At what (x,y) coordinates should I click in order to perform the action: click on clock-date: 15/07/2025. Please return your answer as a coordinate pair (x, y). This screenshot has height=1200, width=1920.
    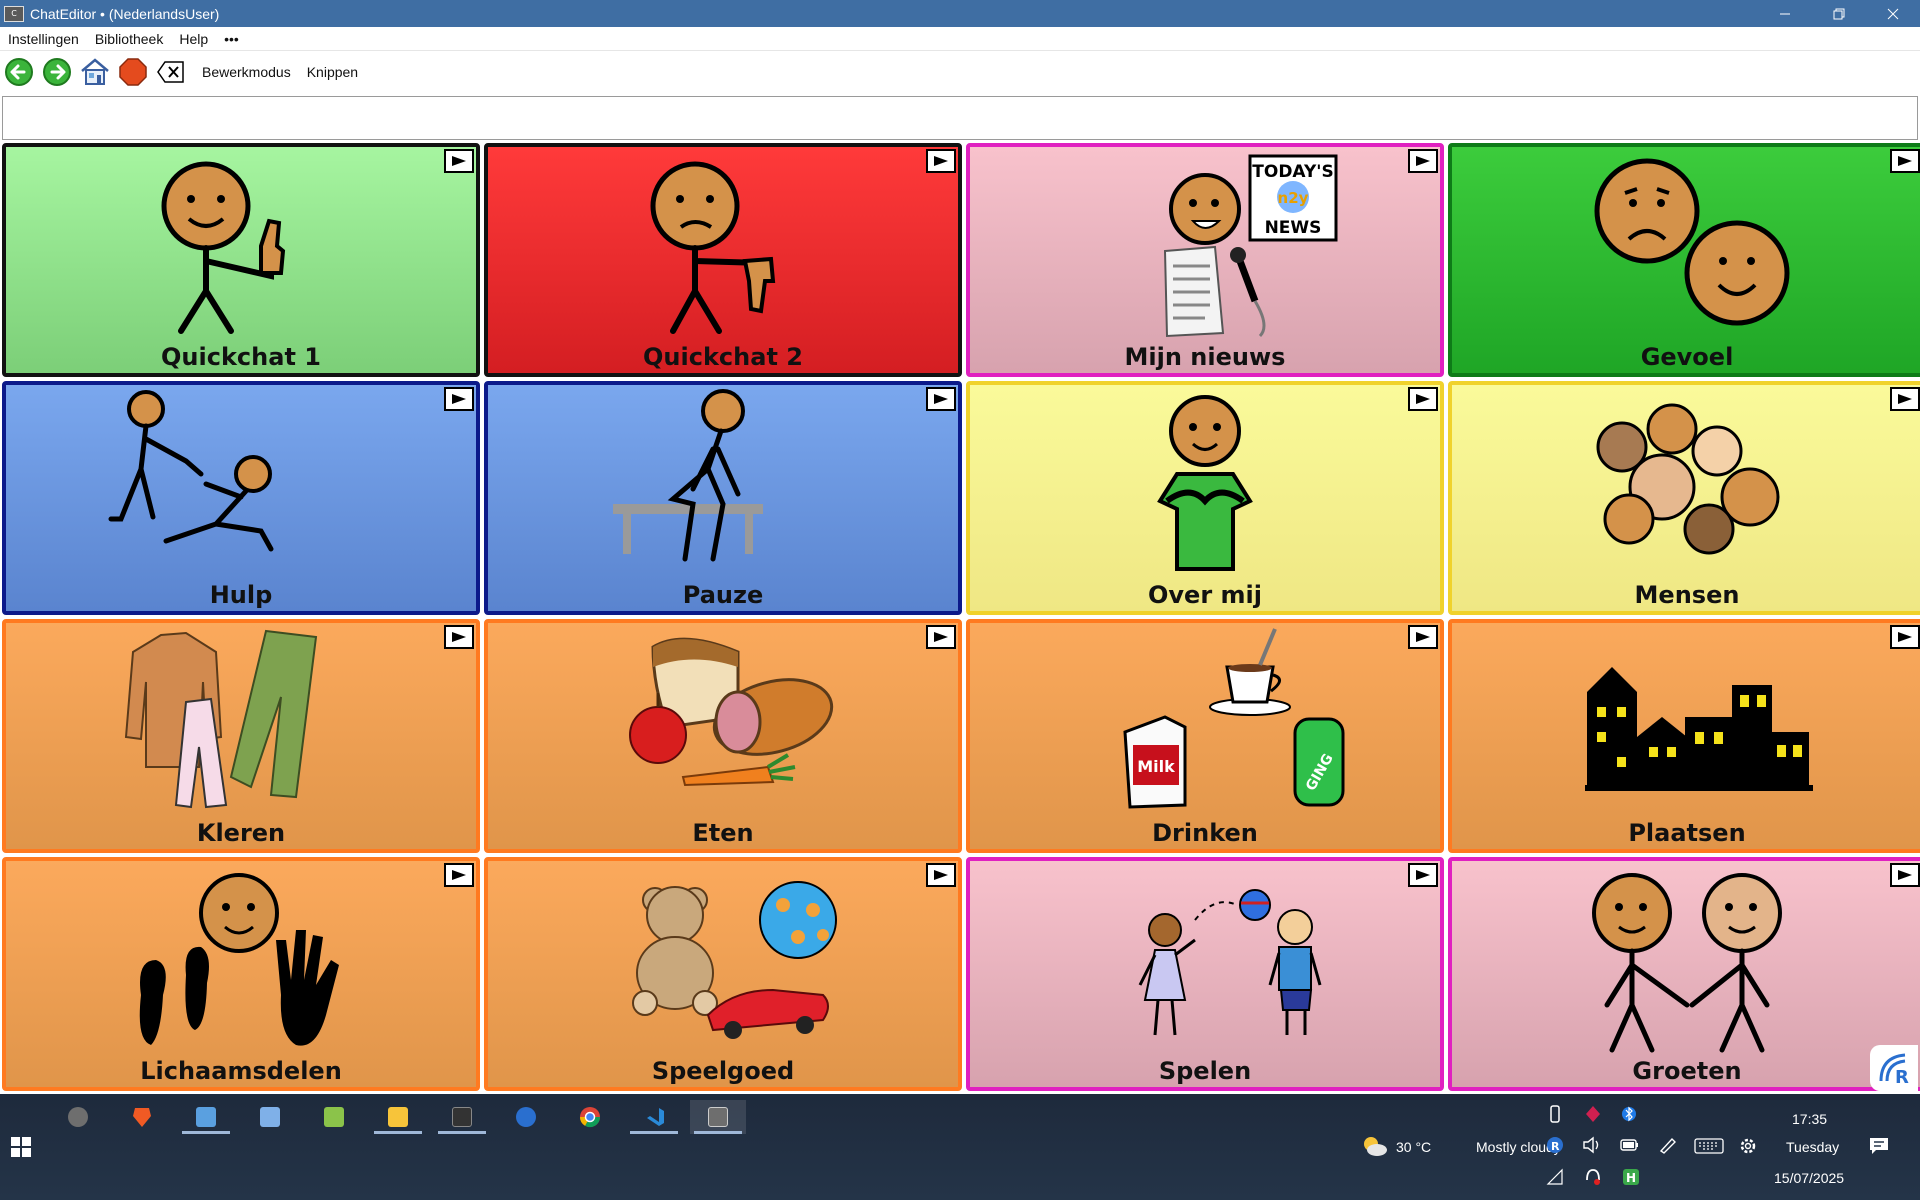
    Looking at the image, I should click on (1809, 1178).